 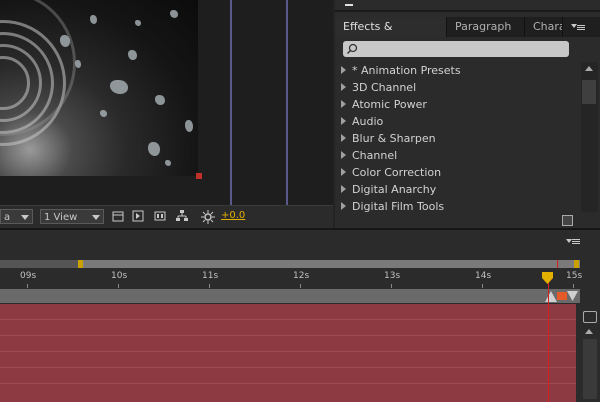 I want to click on tab-label: Chara, so click(x=548, y=26).